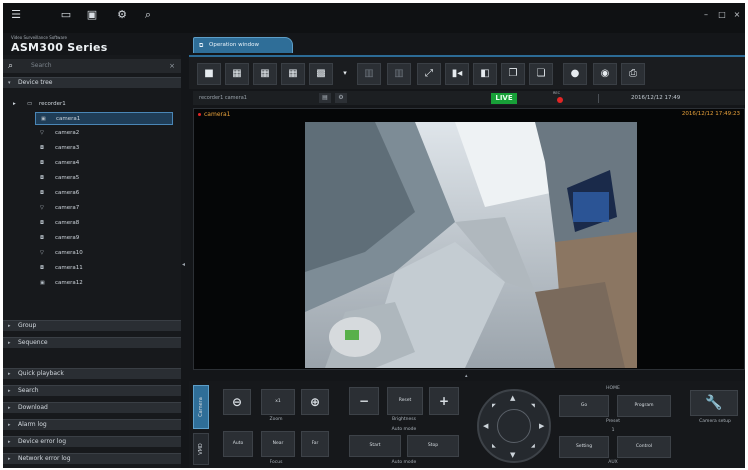  Describe the element at coordinates (237, 74) in the screenshot. I see `layout-4-icon: ▦` at that location.